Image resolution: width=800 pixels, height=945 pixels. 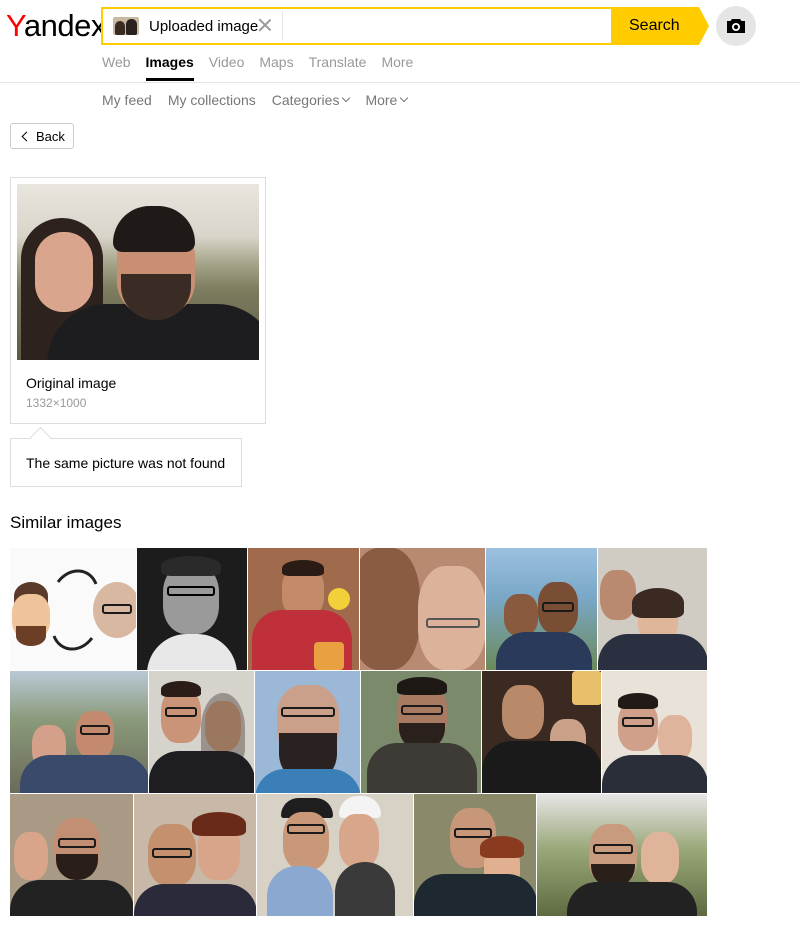 I want to click on my-feed-link: My feed, so click(x=127, y=100).